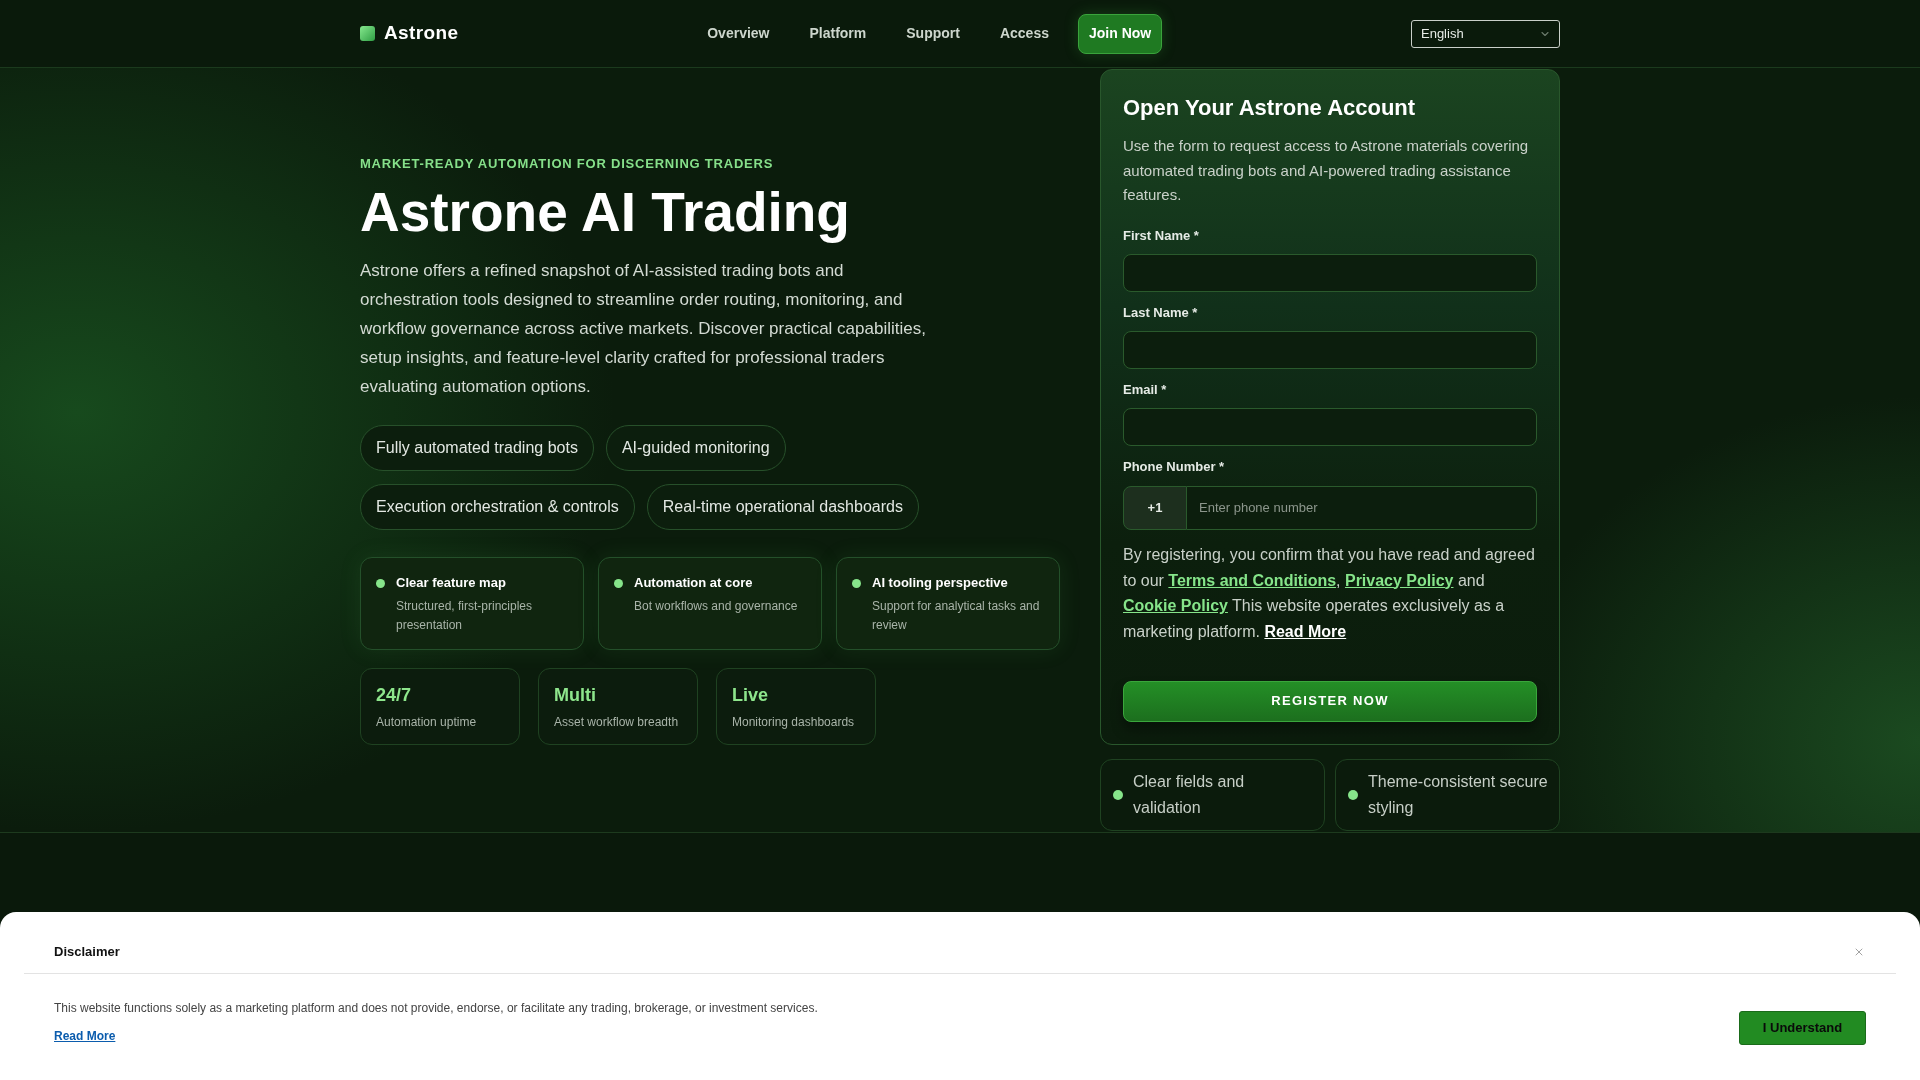 This screenshot has width=1920, height=1080. What do you see at coordinates (838, 33) in the screenshot?
I see `nav-link: Platform` at bounding box center [838, 33].